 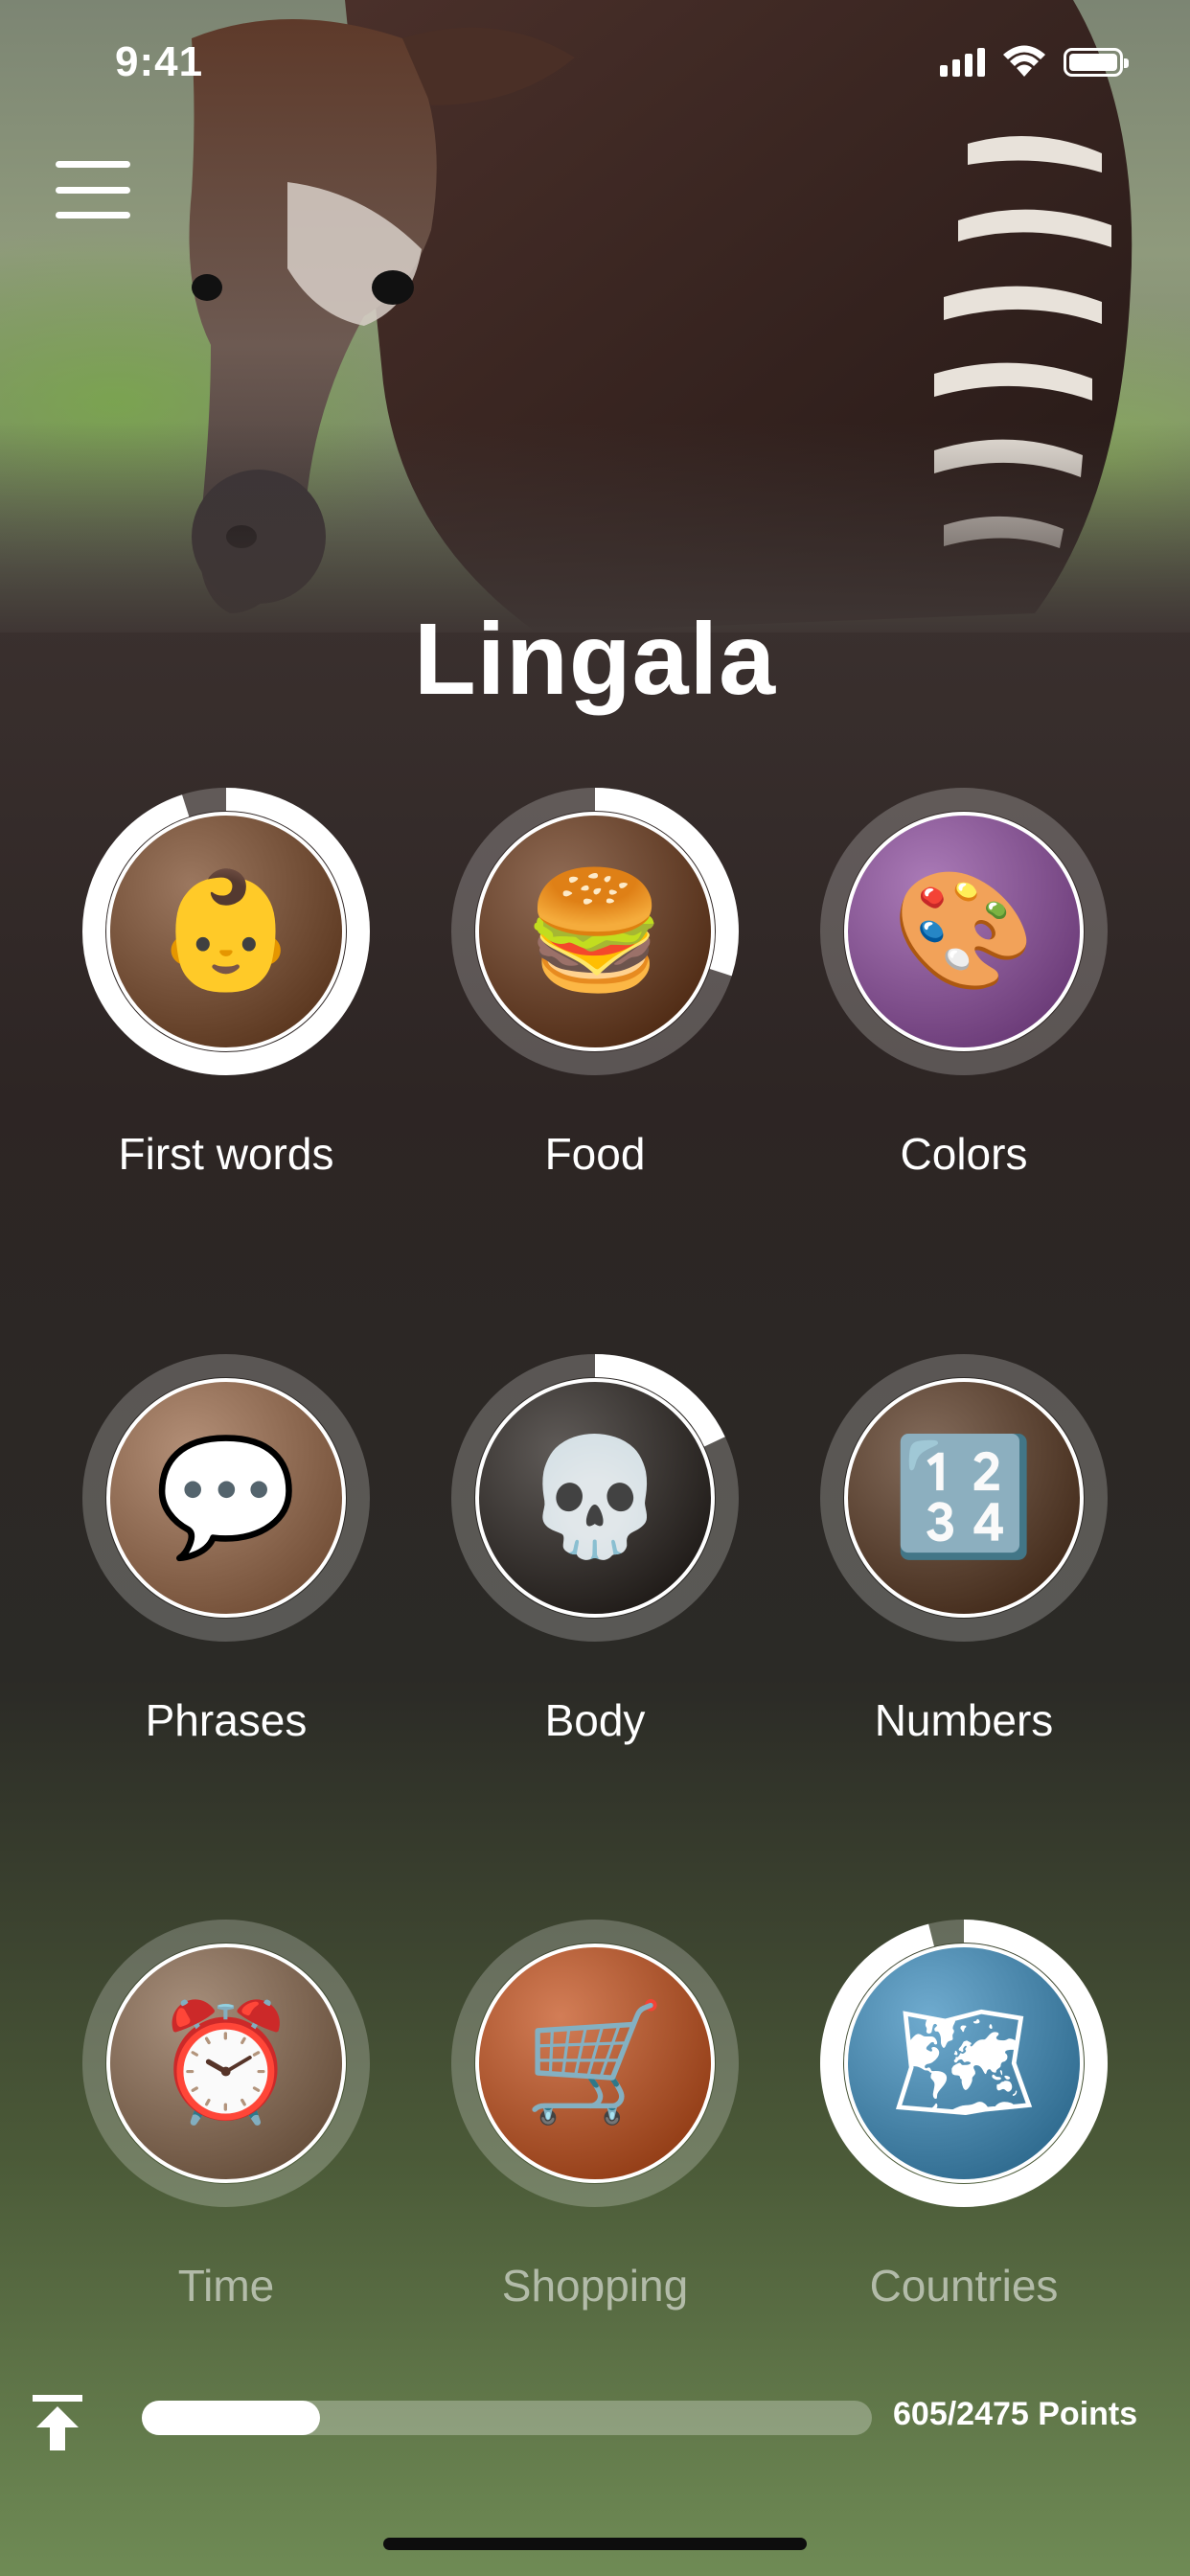 I want to click on topic-tile: 🗺 Countries, so click(x=962, y=2121).